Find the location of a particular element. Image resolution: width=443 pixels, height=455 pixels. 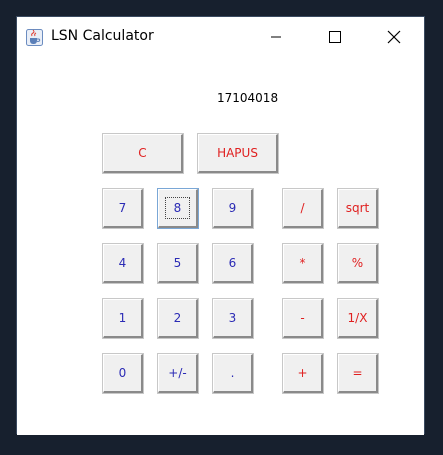

equals-button: = is located at coordinates (358, 373).